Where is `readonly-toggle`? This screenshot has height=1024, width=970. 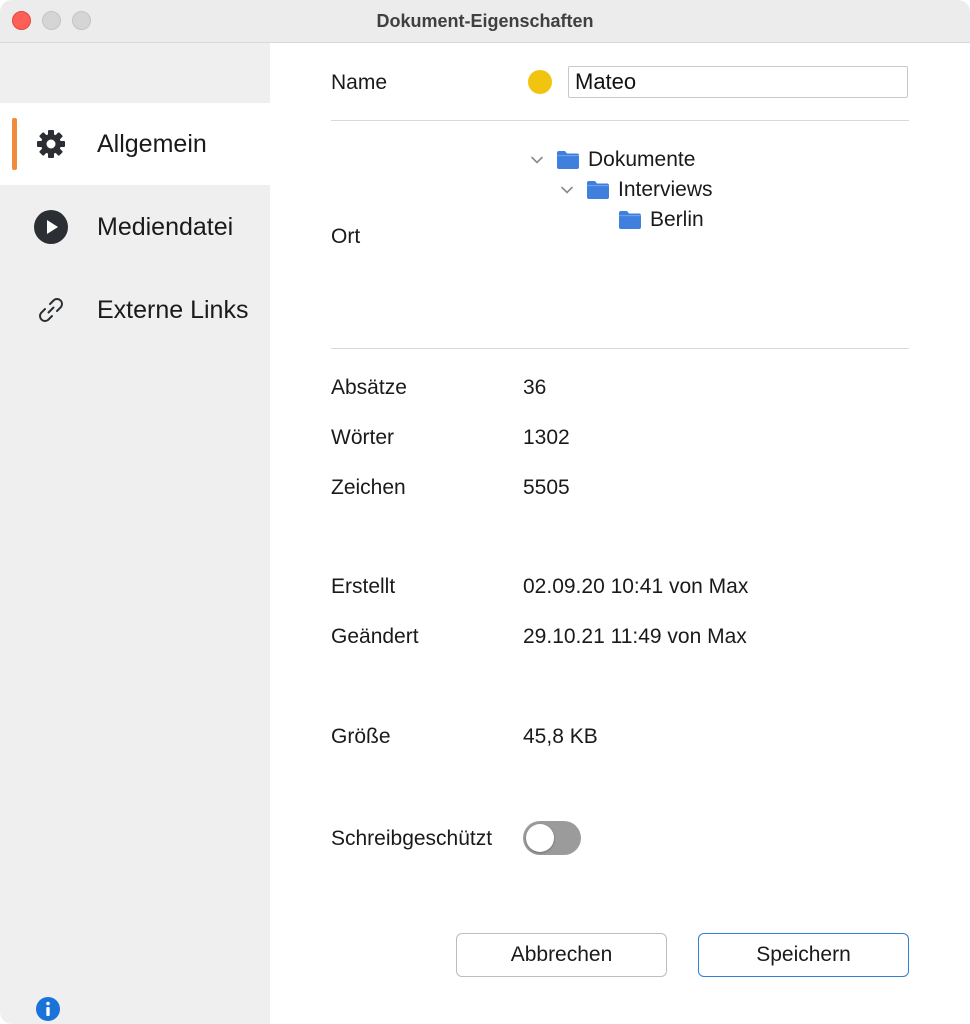 readonly-toggle is located at coordinates (552, 838).